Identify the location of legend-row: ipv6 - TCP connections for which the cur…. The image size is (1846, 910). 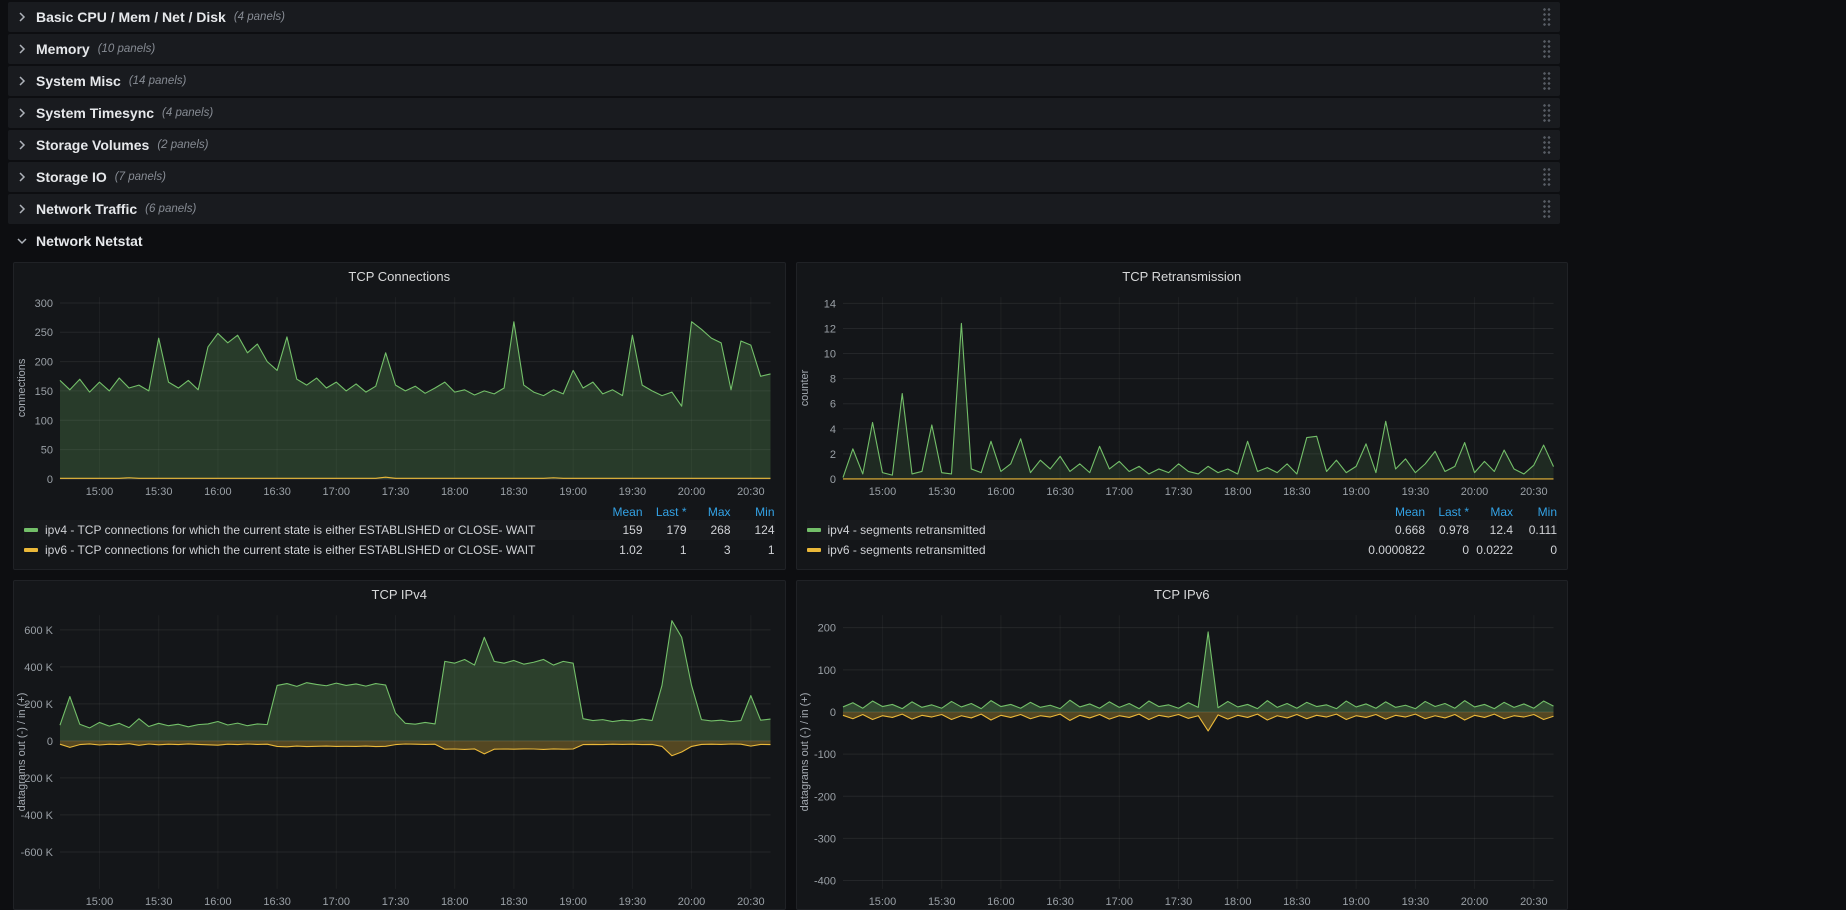
(399, 550).